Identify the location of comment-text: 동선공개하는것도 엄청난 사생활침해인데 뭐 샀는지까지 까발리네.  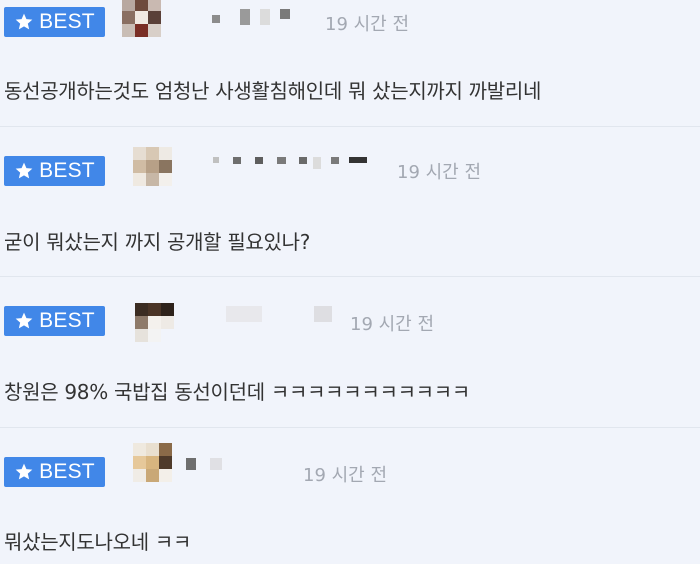
(273, 91).